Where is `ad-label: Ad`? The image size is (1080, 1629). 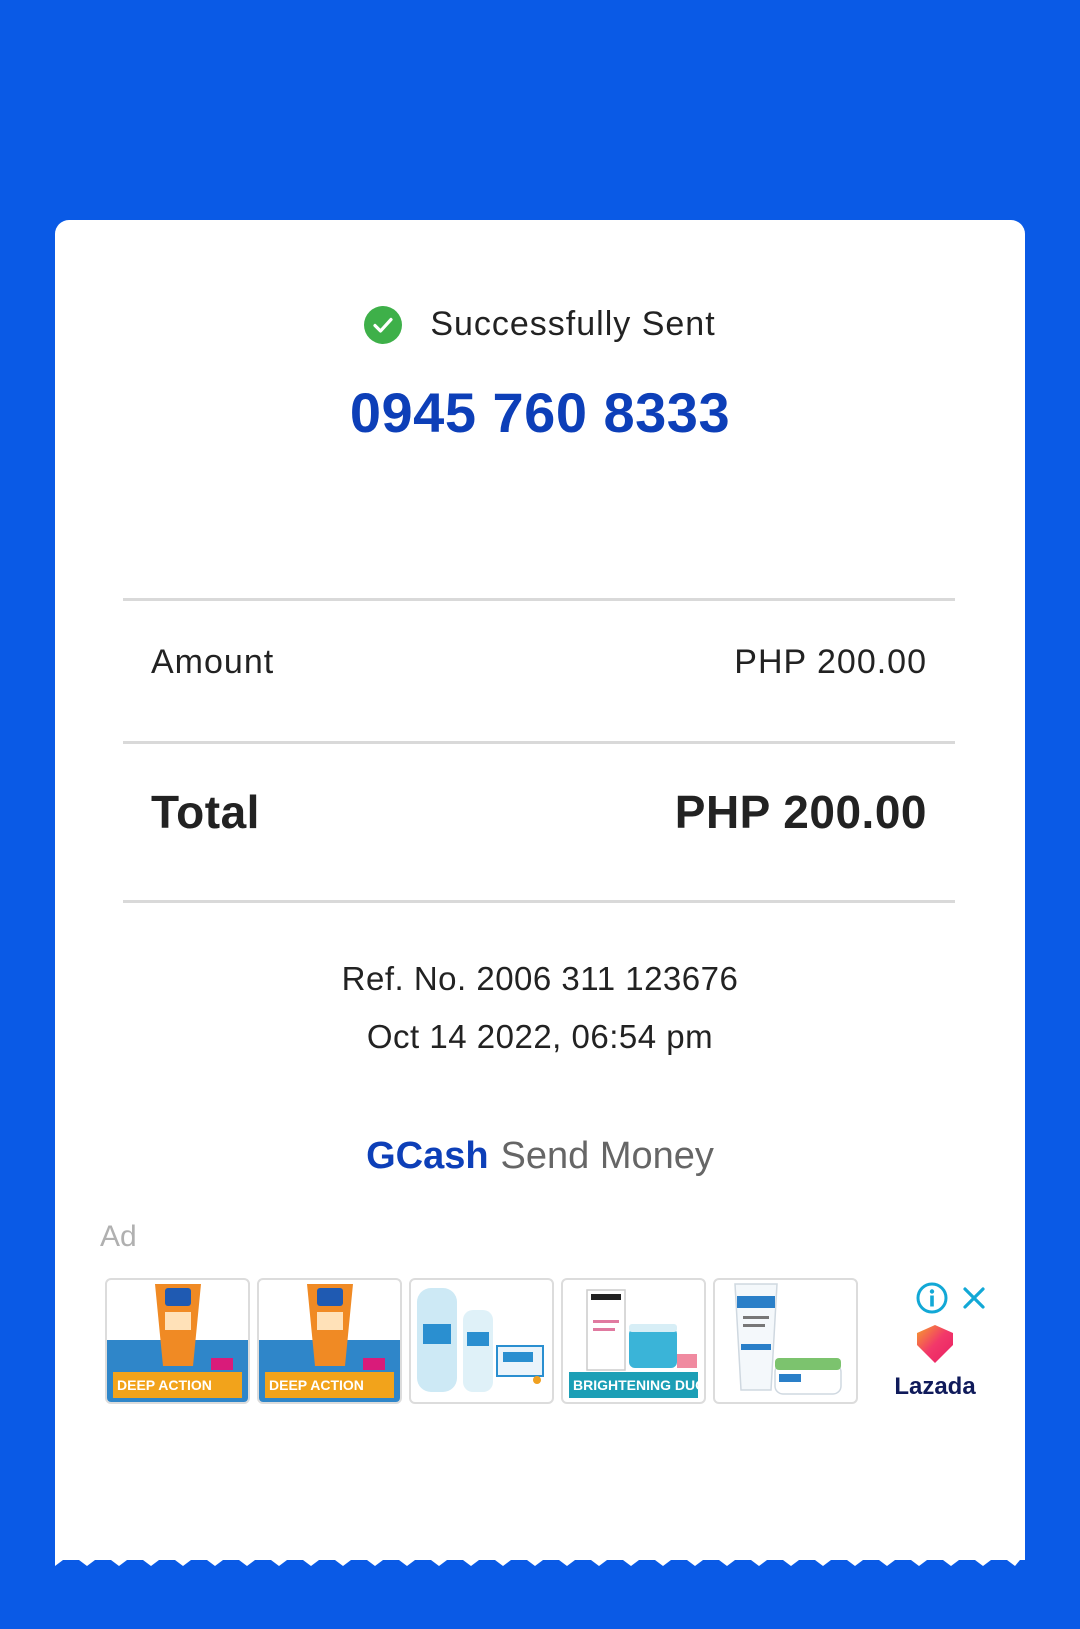
ad-label: Ad is located at coordinates (118, 1236).